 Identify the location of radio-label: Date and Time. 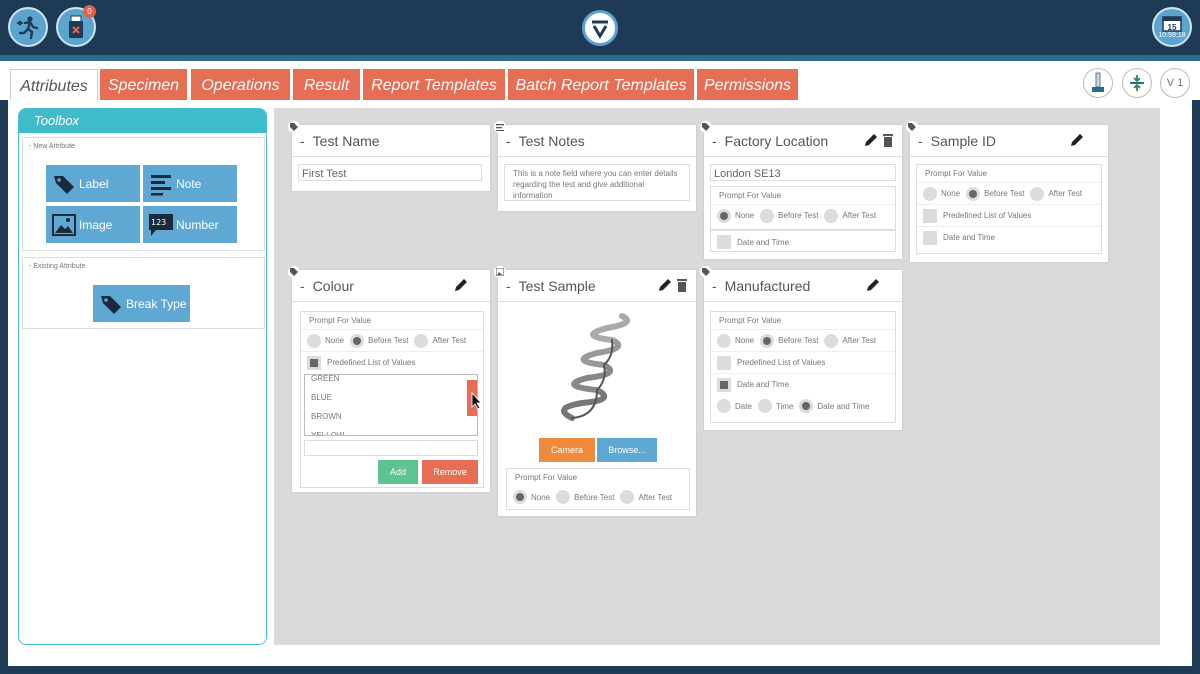
(843, 406).